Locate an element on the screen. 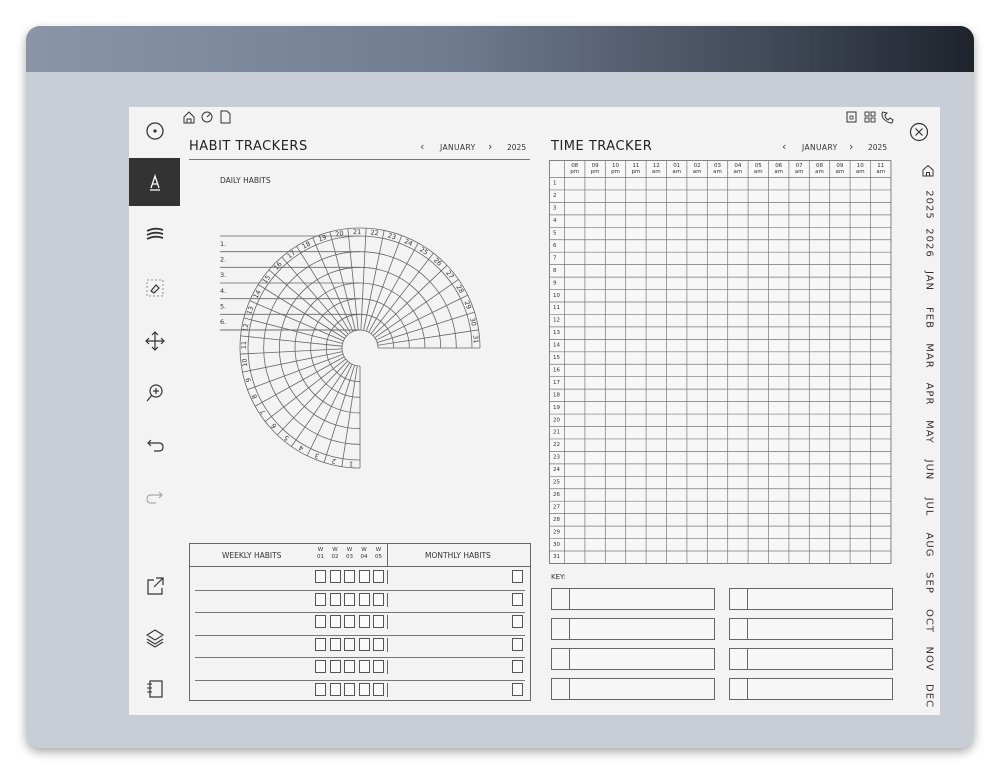  week-col-header: W 05 is located at coordinates (378, 553).